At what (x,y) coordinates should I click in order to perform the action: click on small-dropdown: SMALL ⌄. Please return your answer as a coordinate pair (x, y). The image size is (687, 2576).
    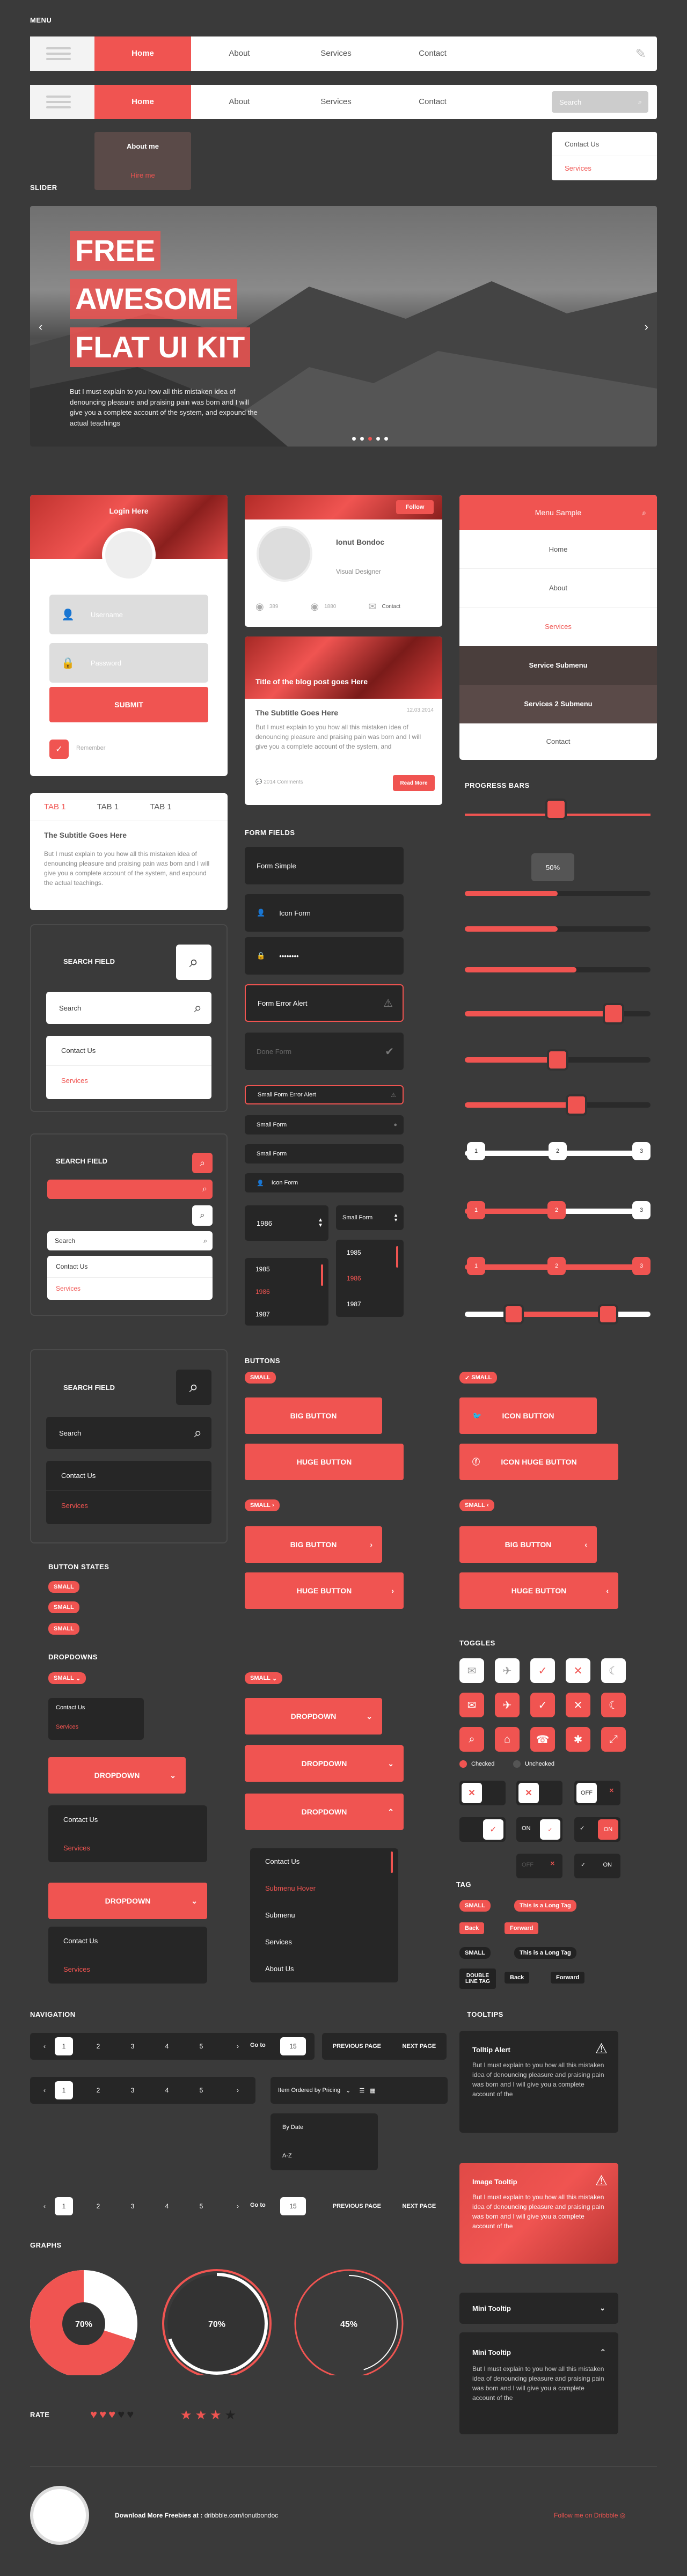
    Looking at the image, I should click on (67, 1678).